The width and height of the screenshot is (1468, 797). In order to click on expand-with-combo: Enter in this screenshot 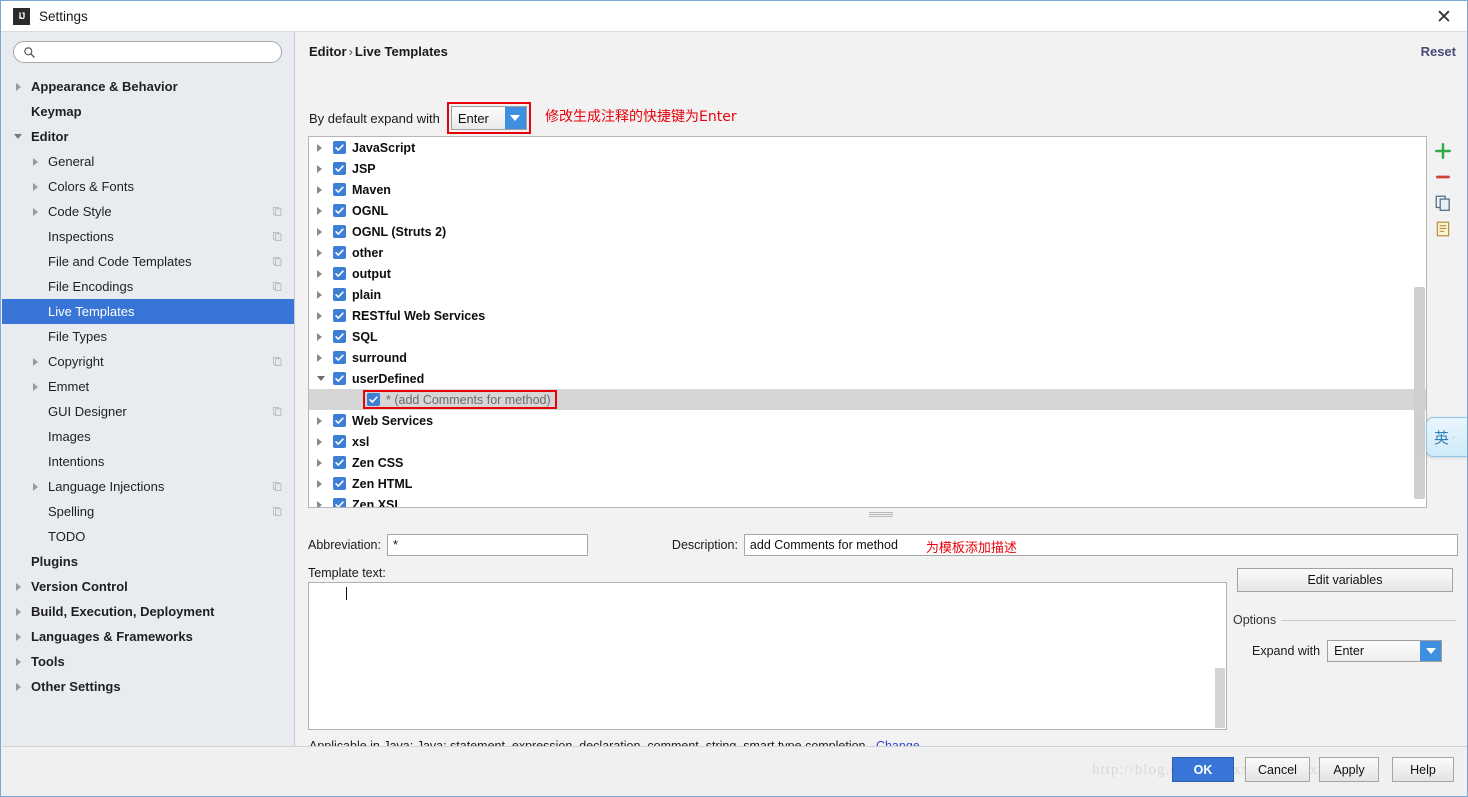, I will do `click(1385, 651)`.